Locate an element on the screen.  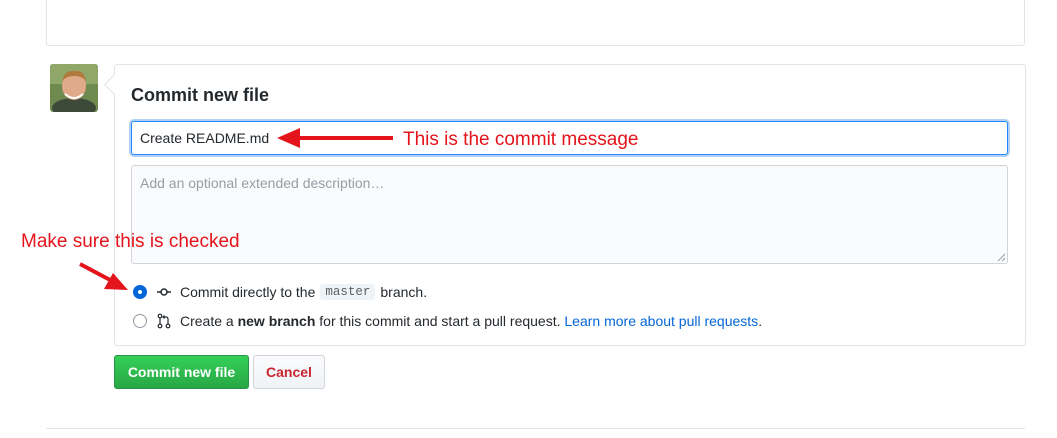
branch-name: master is located at coordinates (348, 292).